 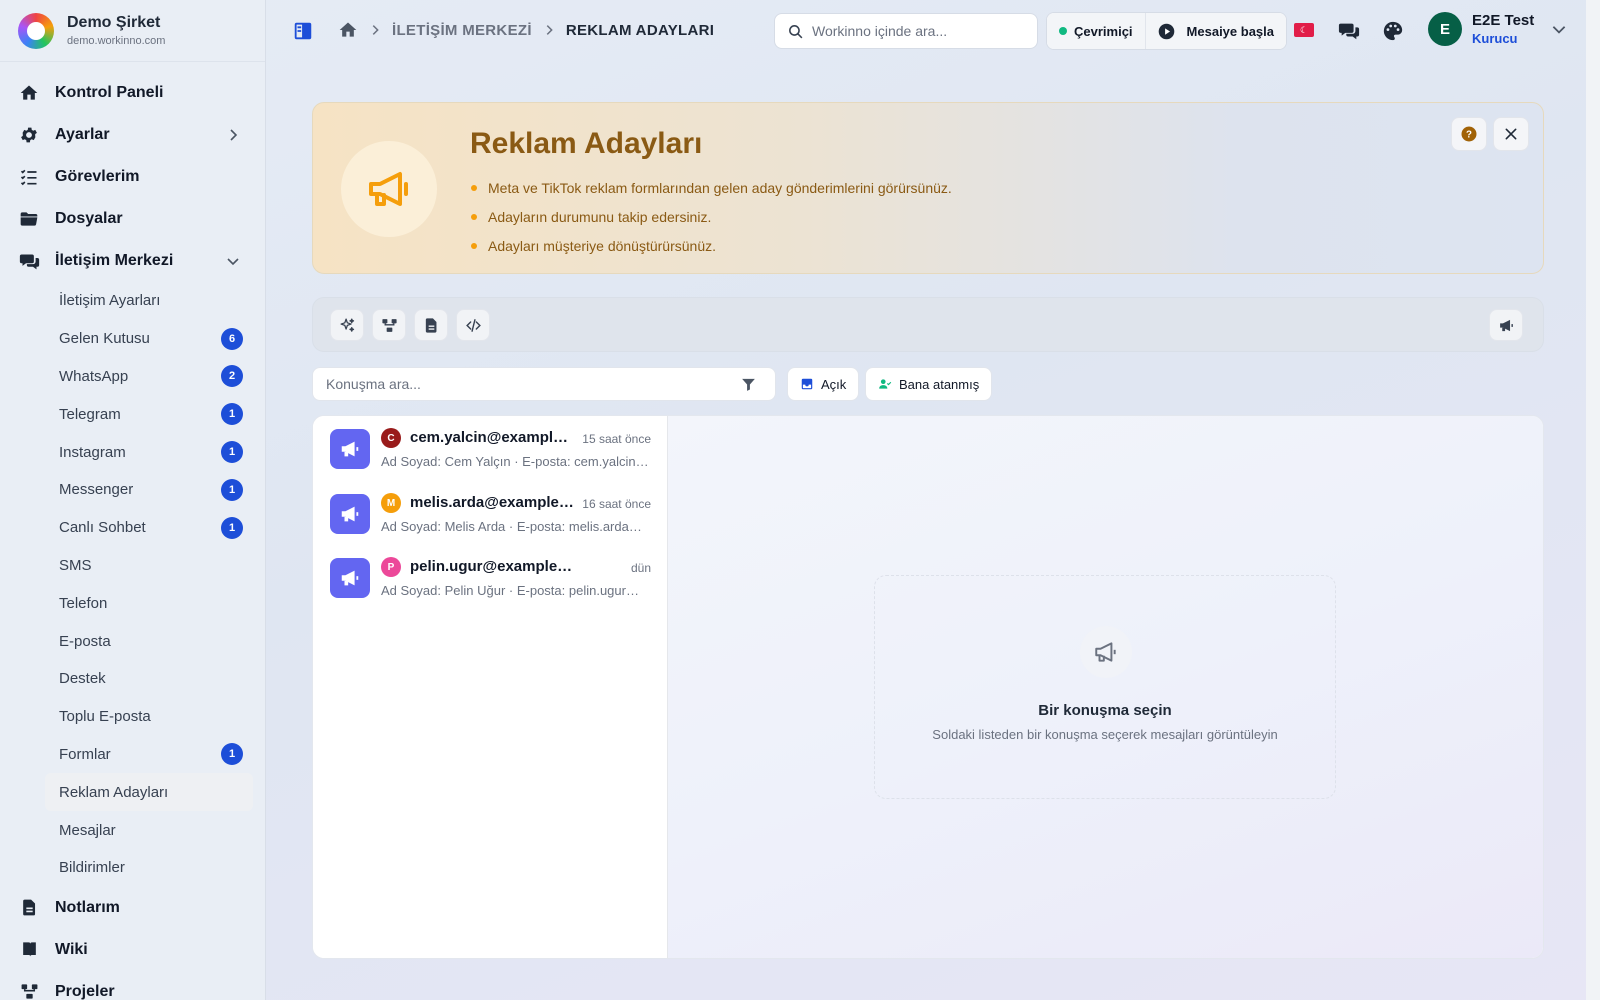 I want to click on sidebar-item-label: Toplu E-posta, so click(x=105, y=717).